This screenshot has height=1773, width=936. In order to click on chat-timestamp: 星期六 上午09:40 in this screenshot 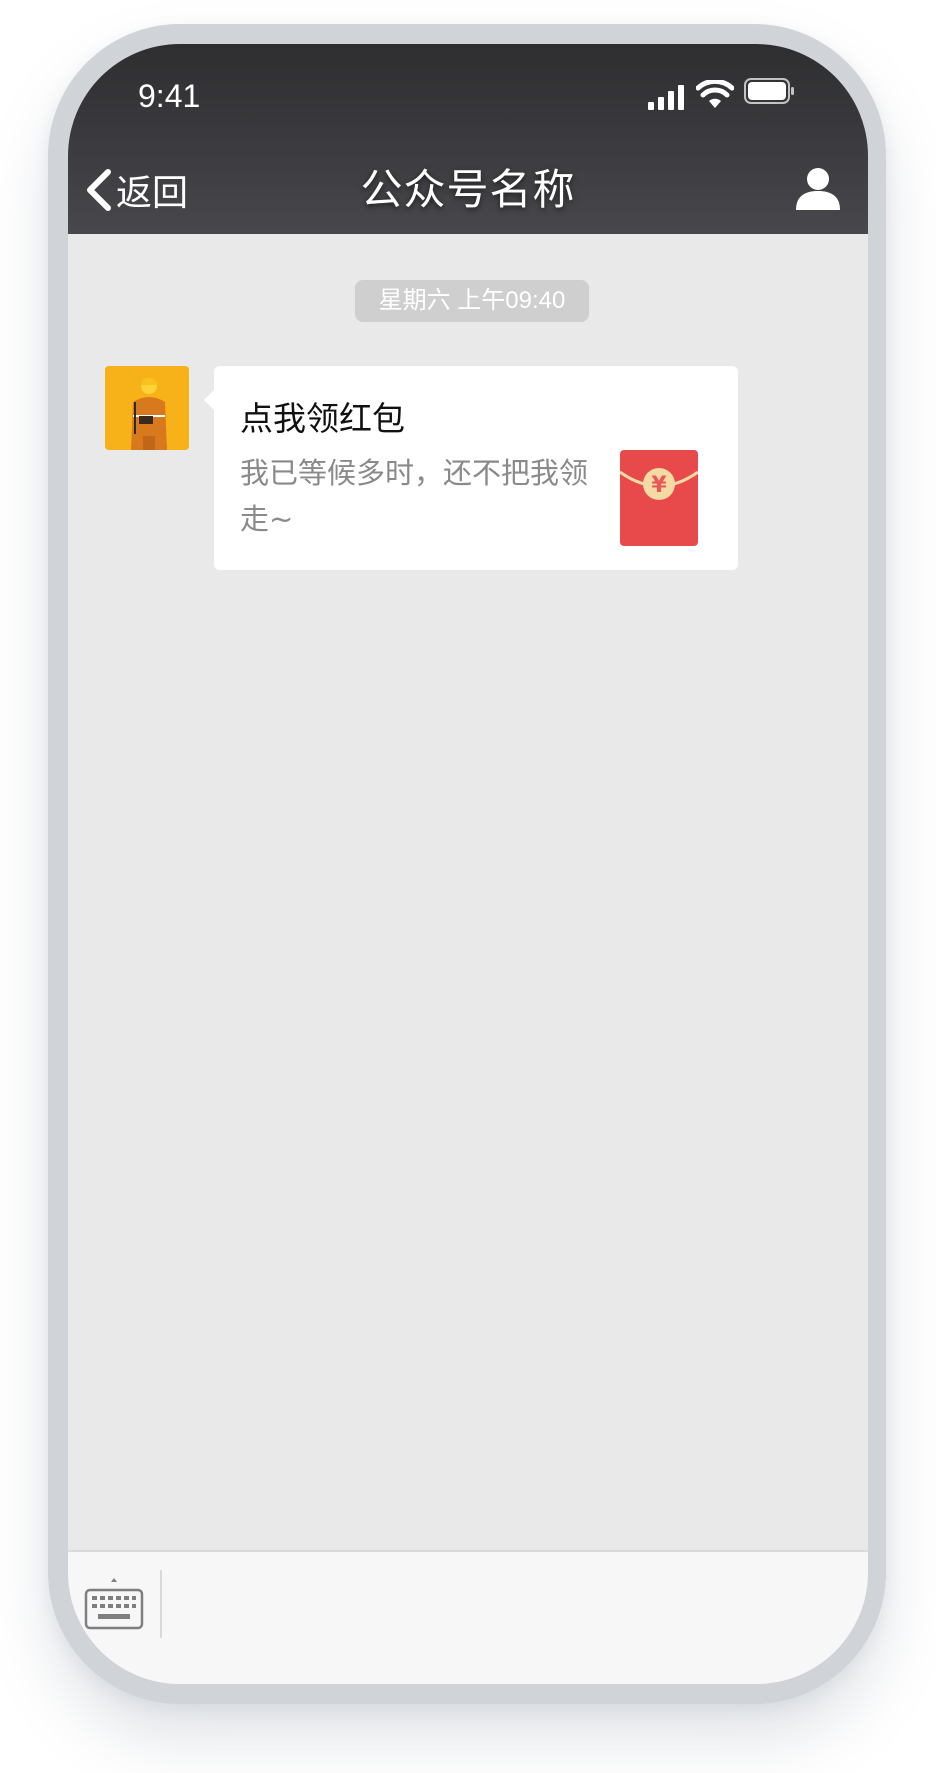, I will do `click(472, 301)`.